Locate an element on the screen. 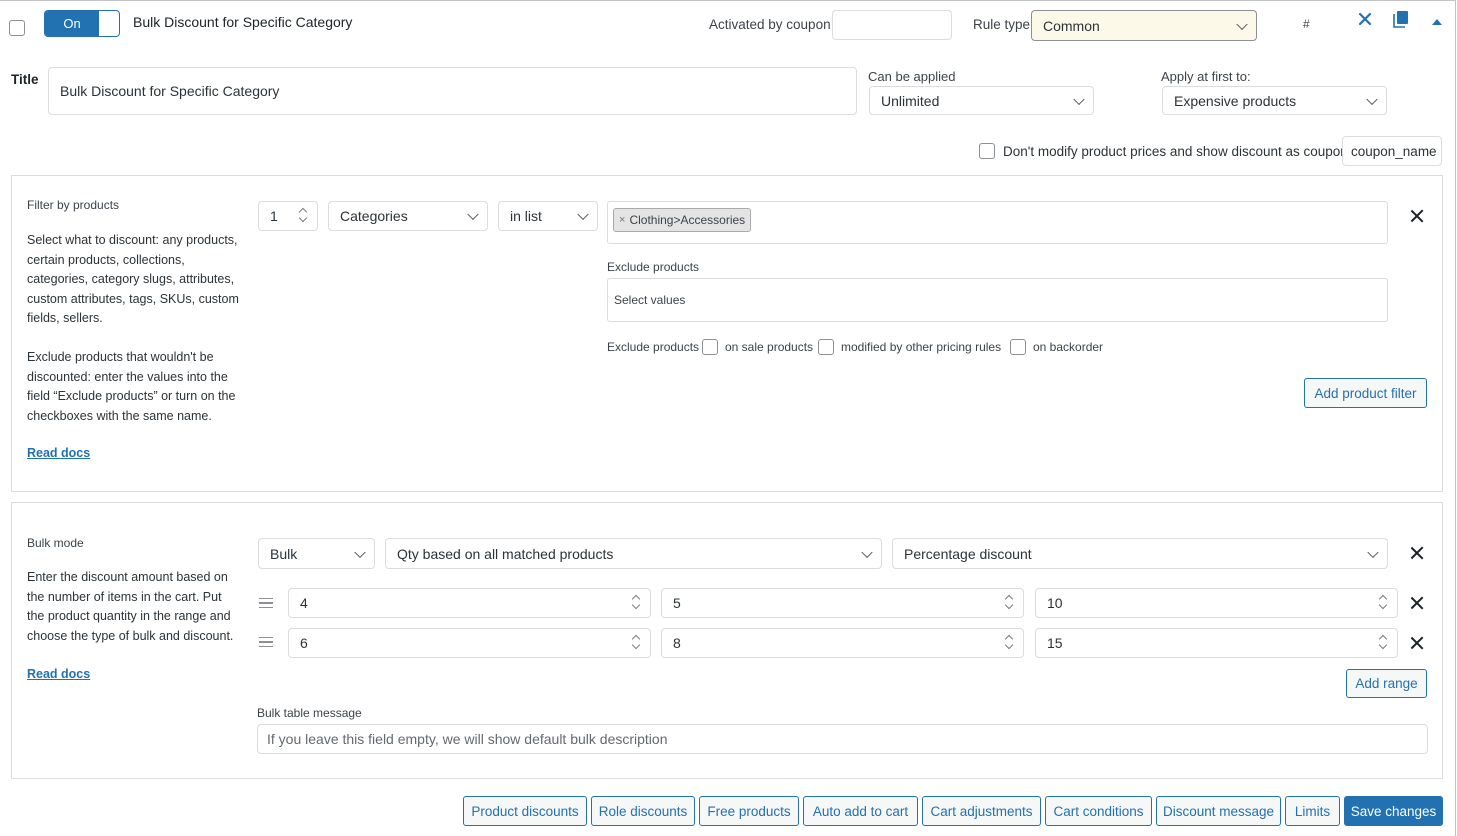 The image size is (1457, 836). range-from-input: 6 is located at coordinates (469, 643).